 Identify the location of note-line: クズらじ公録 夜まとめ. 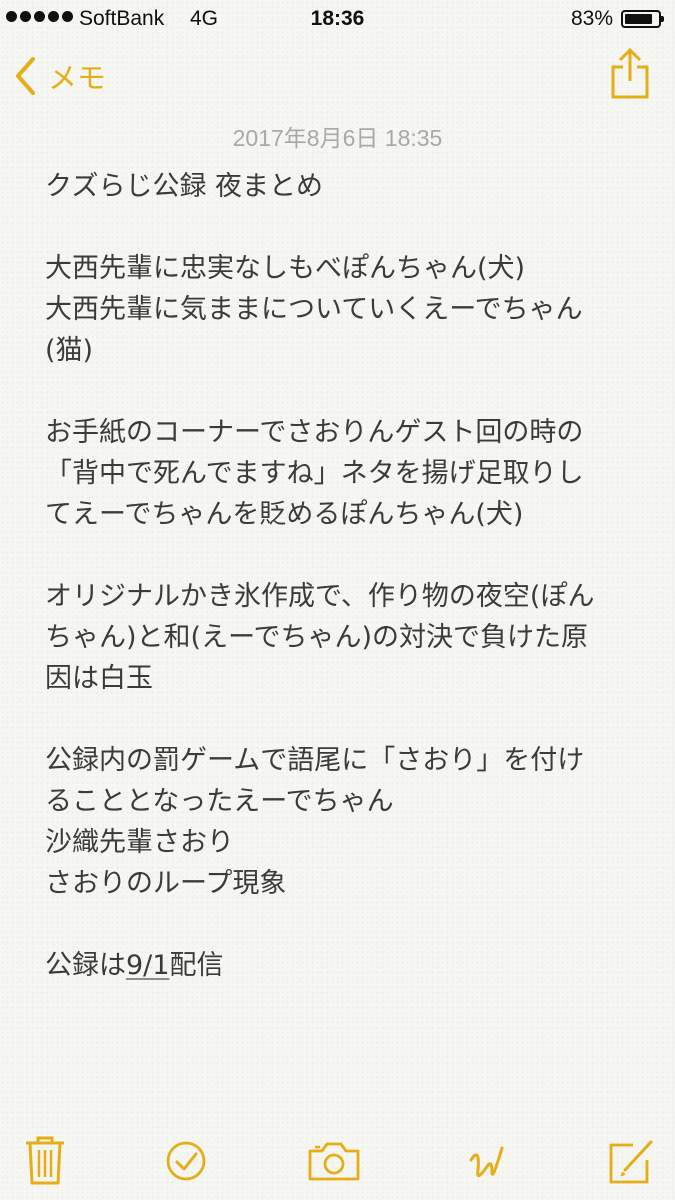
(184, 186).